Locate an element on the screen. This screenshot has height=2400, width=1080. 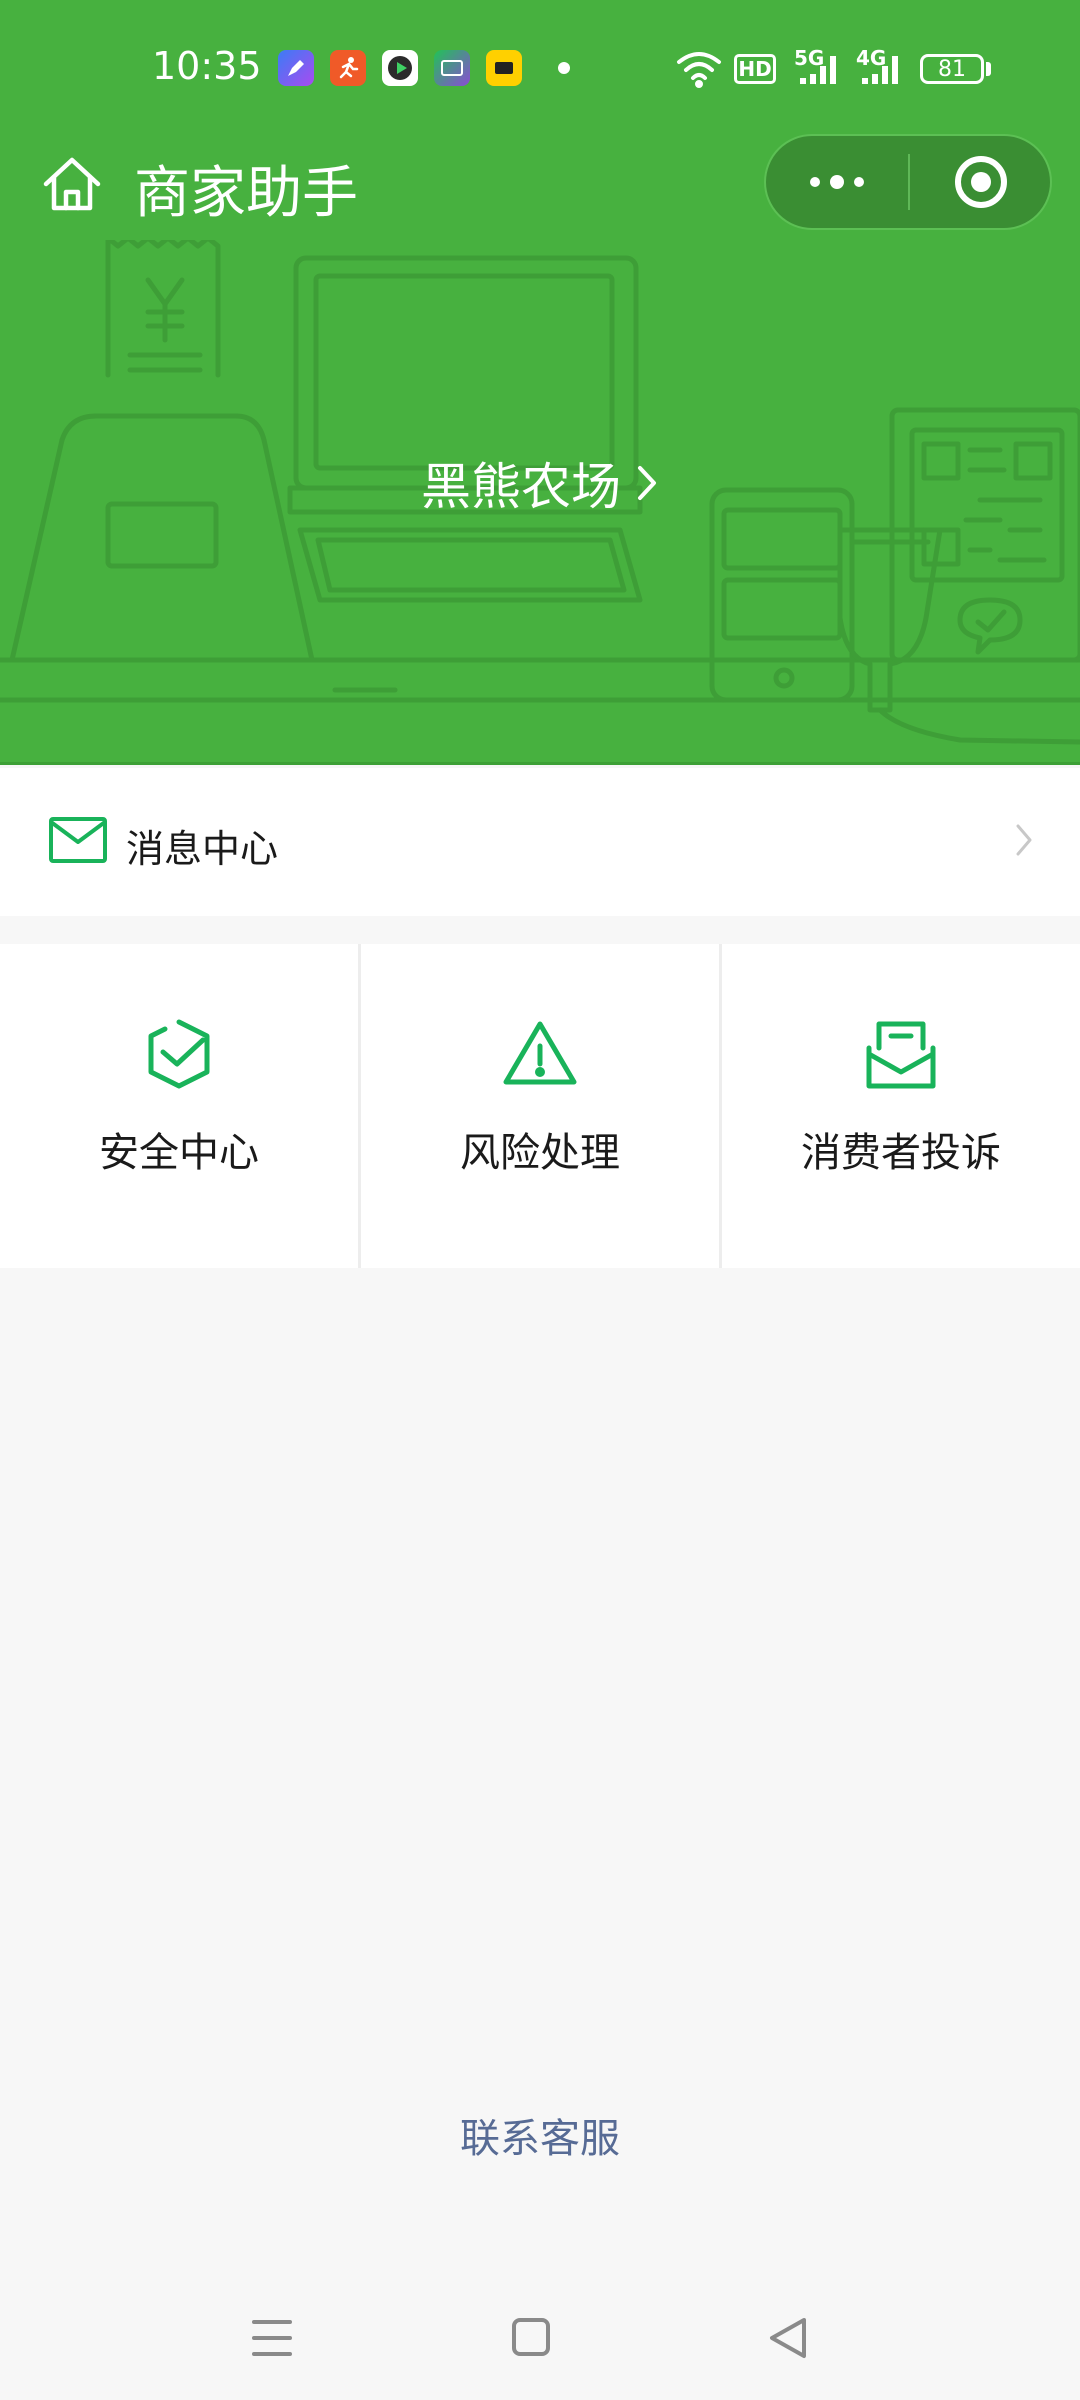
mail-icon is located at coordinates (78, 840).